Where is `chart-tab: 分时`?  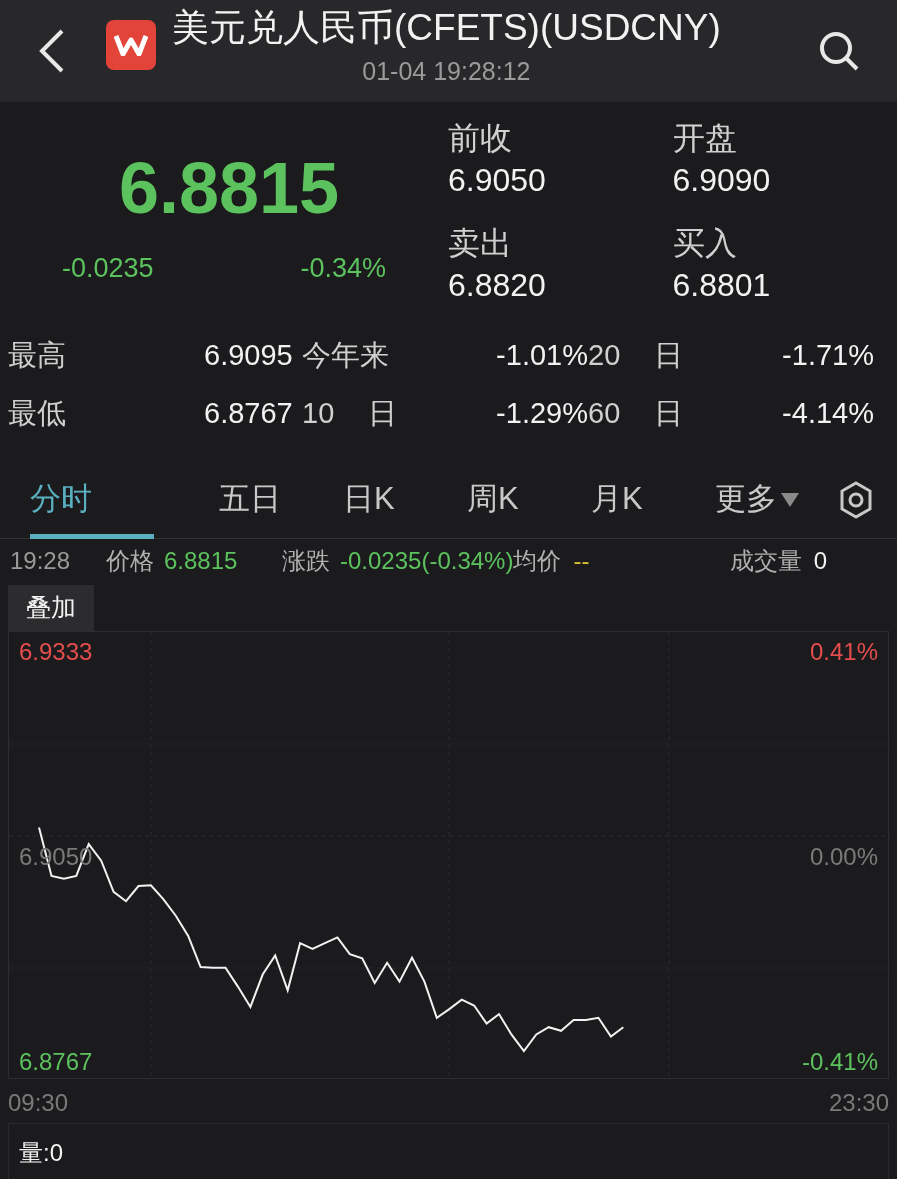 chart-tab: 分时 is located at coordinates (92, 499).